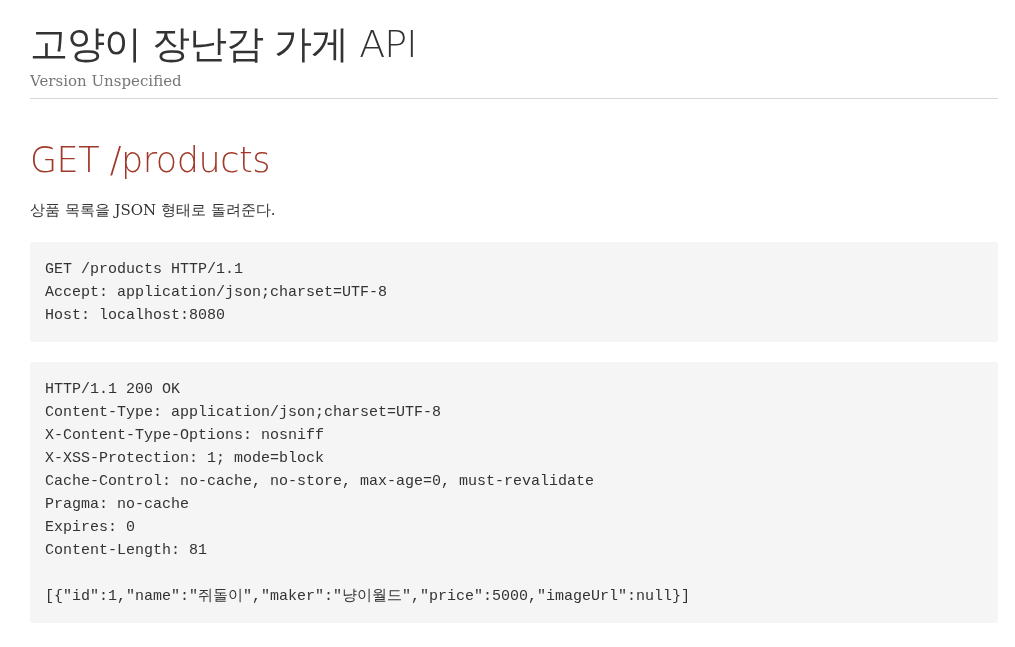 This screenshot has height=647, width=1015. Describe the element at coordinates (150, 160) in the screenshot. I see `endpoint-heading: GET /products` at that location.